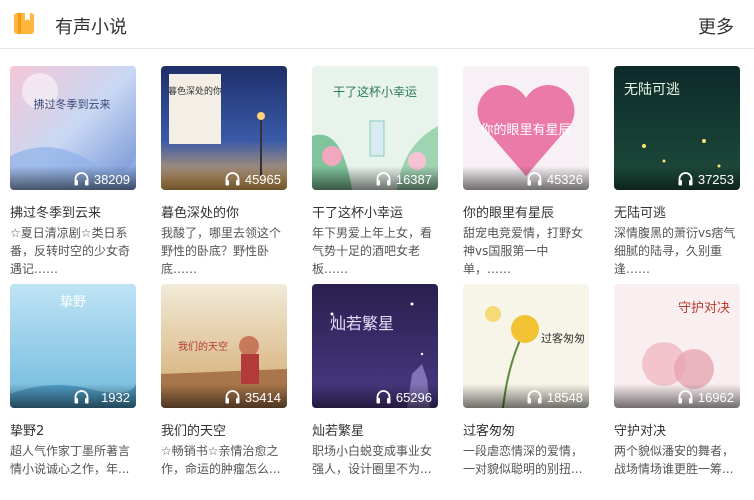  What do you see at coordinates (73, 396) in the screenshot?
I see `play-count-bar: 1932` at bounding box center [73, 396].